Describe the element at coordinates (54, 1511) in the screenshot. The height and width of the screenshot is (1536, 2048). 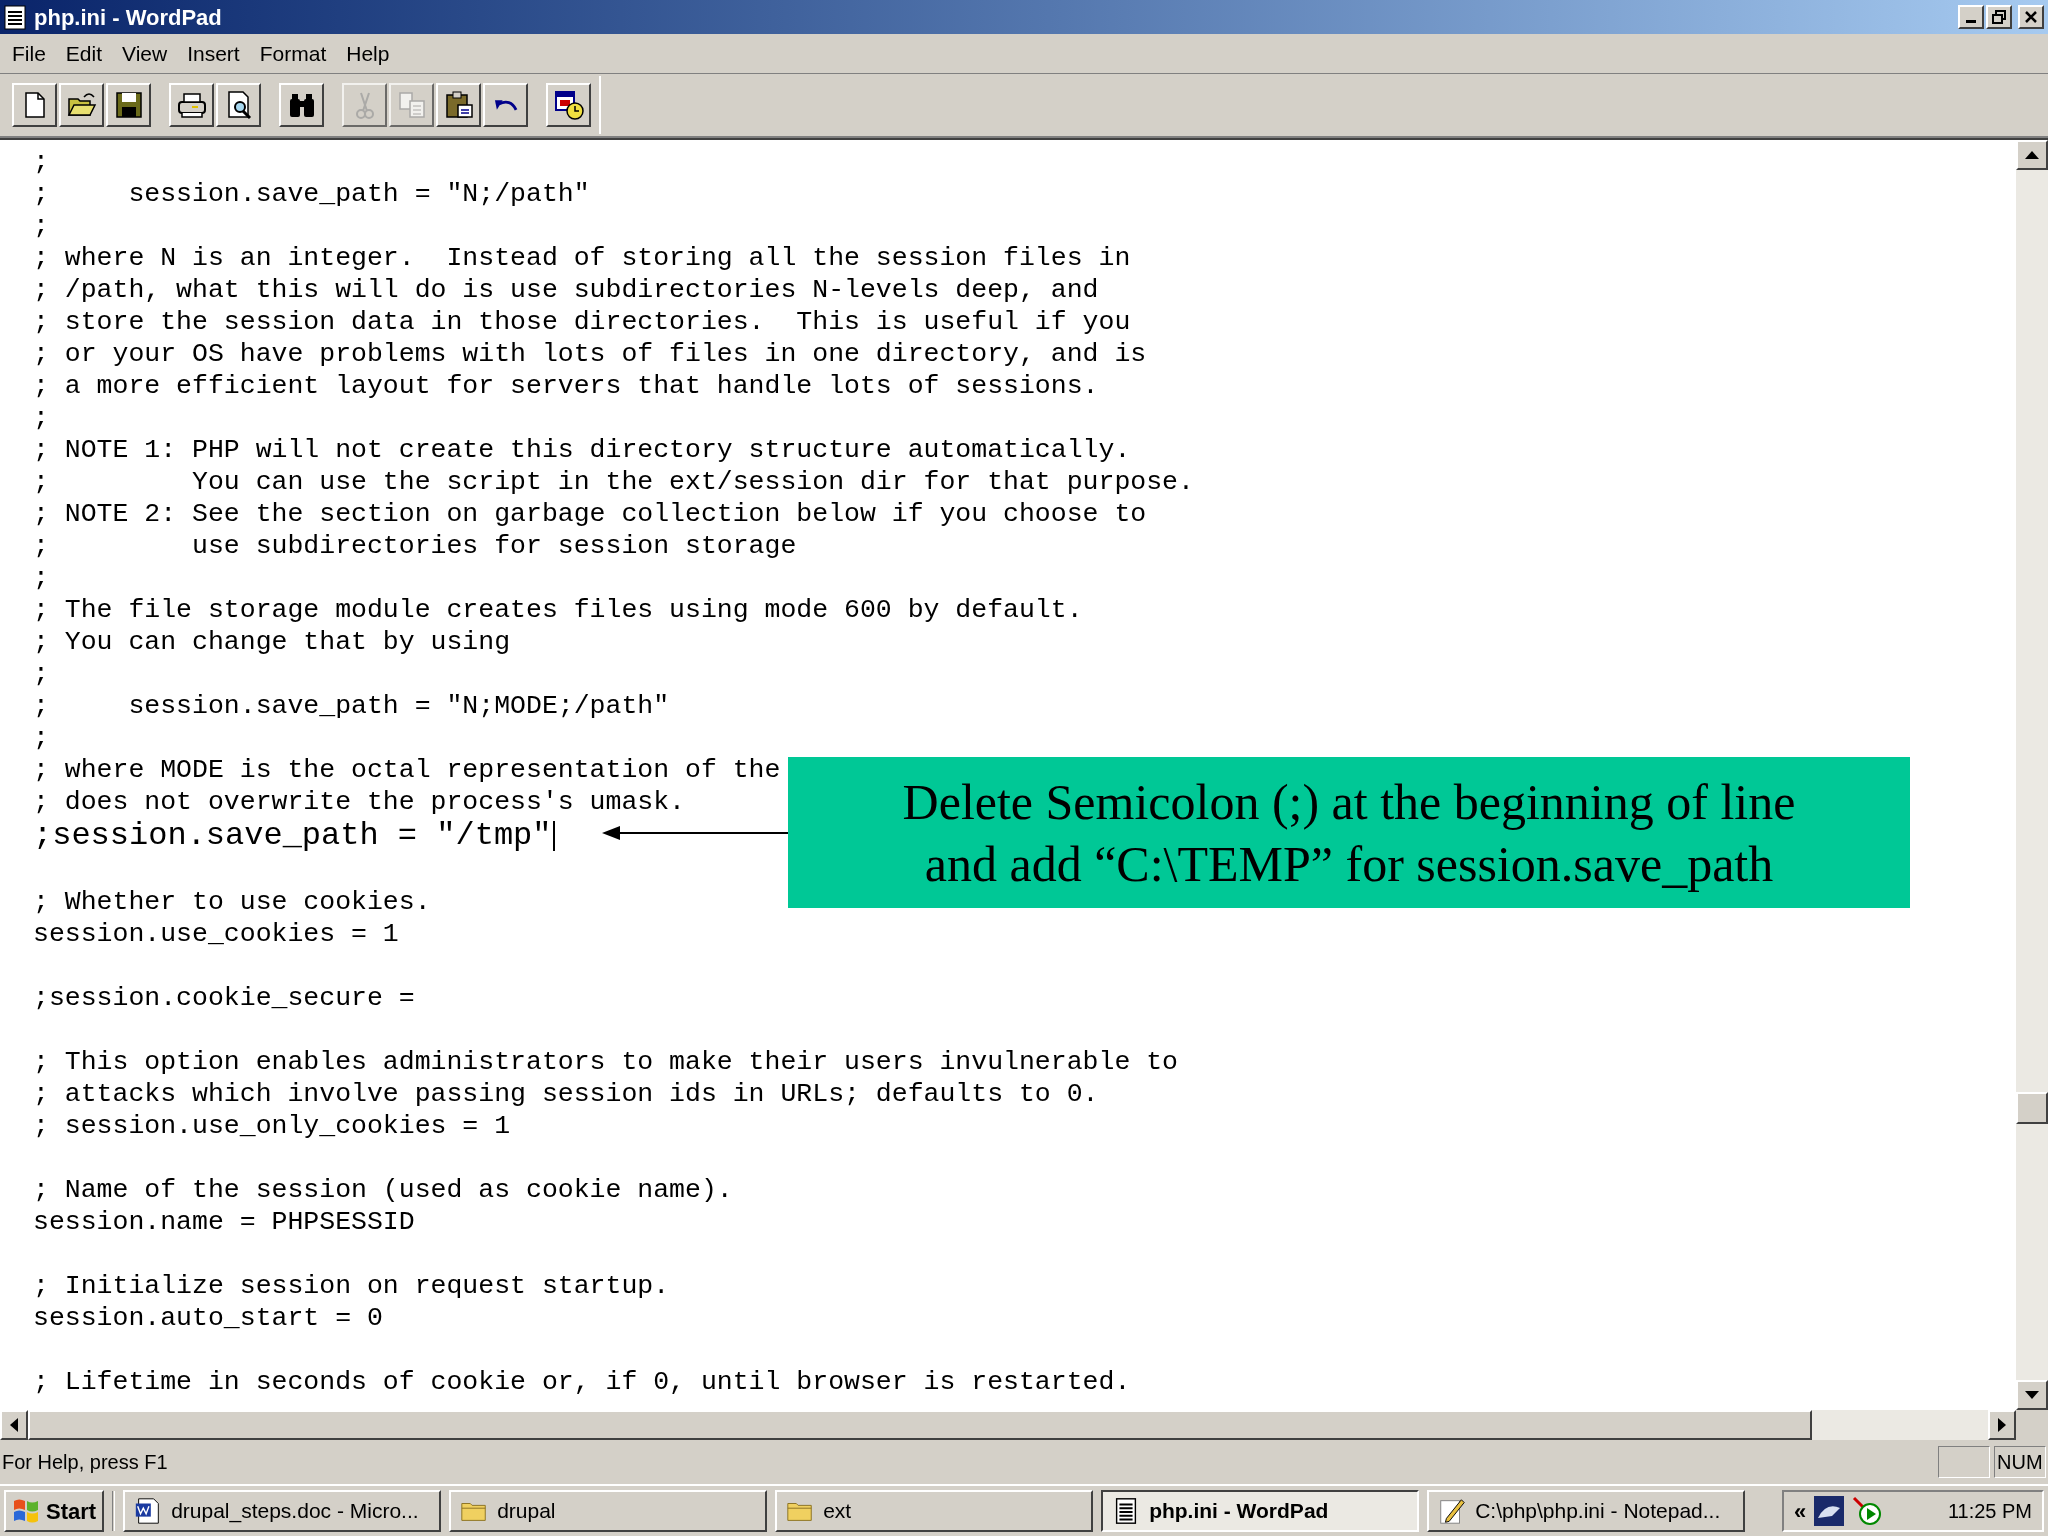
I see `start-button: Start` at that location.